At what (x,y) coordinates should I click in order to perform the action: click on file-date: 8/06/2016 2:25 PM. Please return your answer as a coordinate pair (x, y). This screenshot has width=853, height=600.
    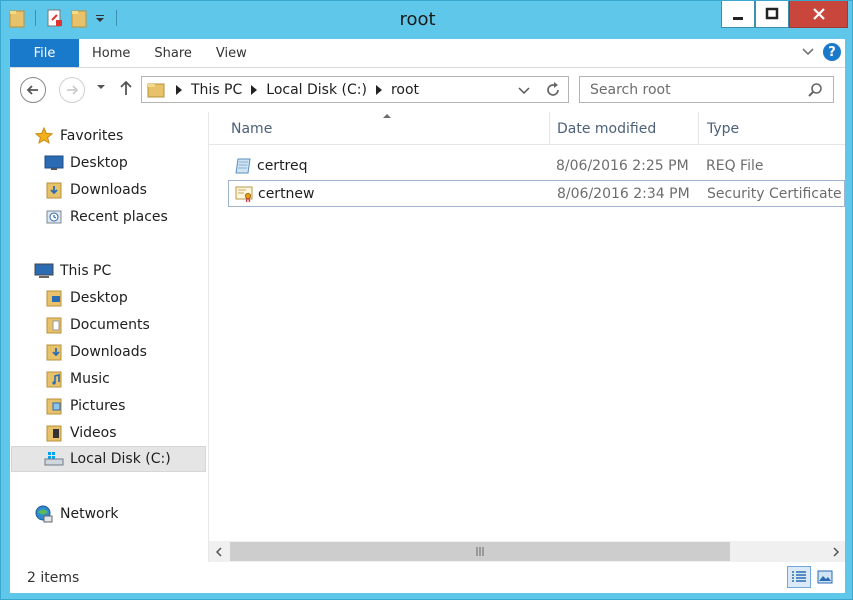
    Looking at the image, I should click on (622, 166).